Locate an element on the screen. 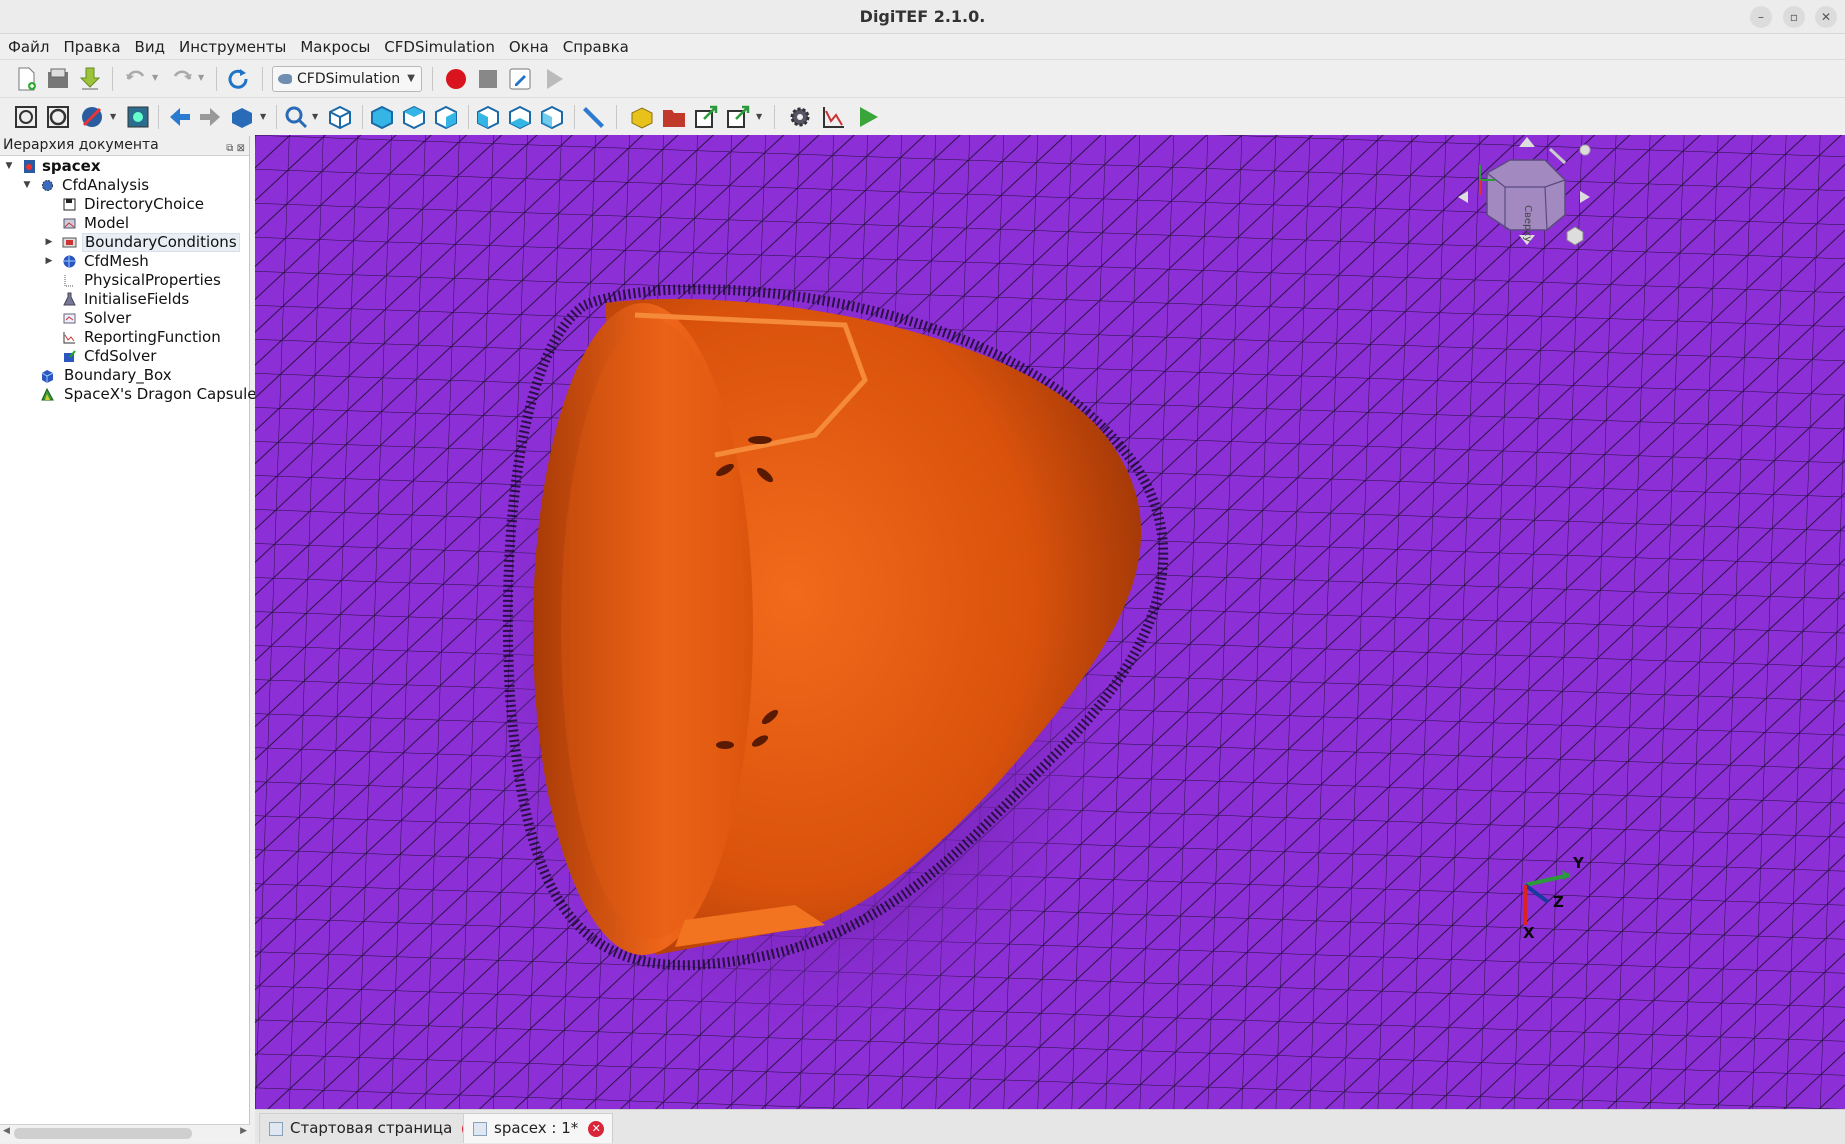  thruster-port is located at coordinates (725, 745).